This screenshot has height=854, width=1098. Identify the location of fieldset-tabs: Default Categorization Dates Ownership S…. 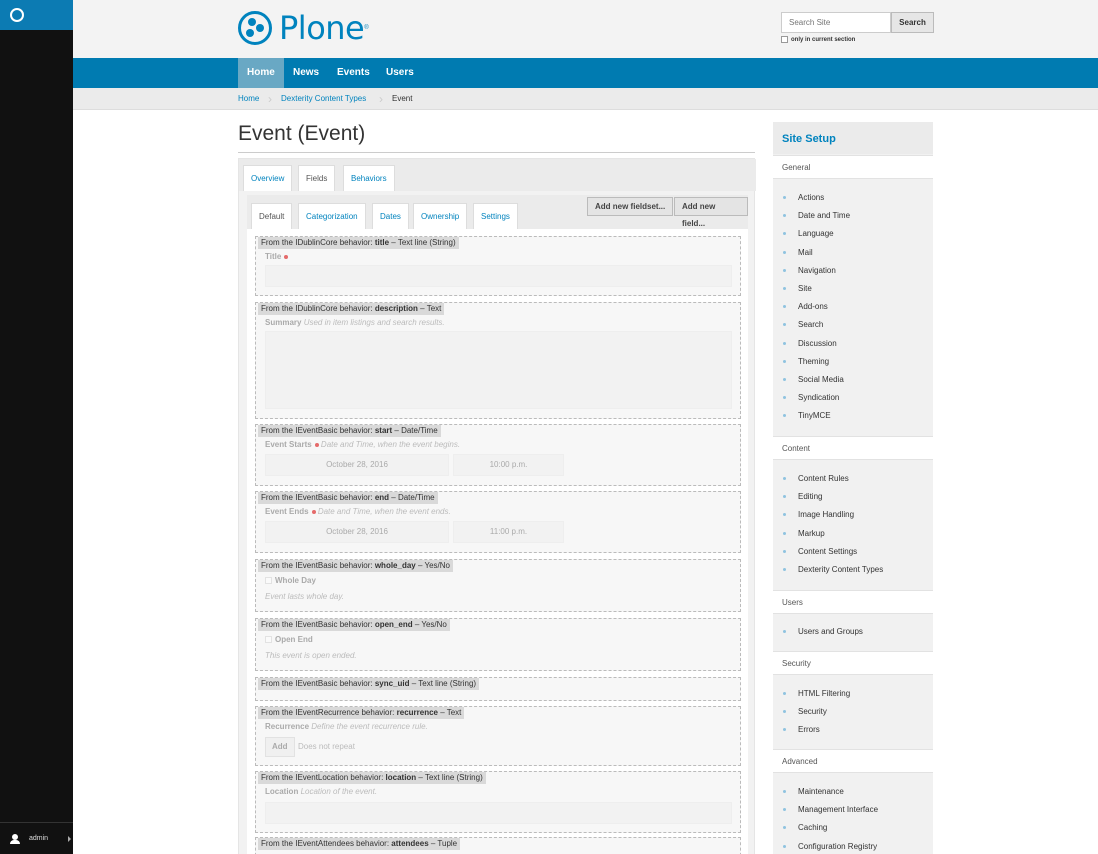
(497, 212).